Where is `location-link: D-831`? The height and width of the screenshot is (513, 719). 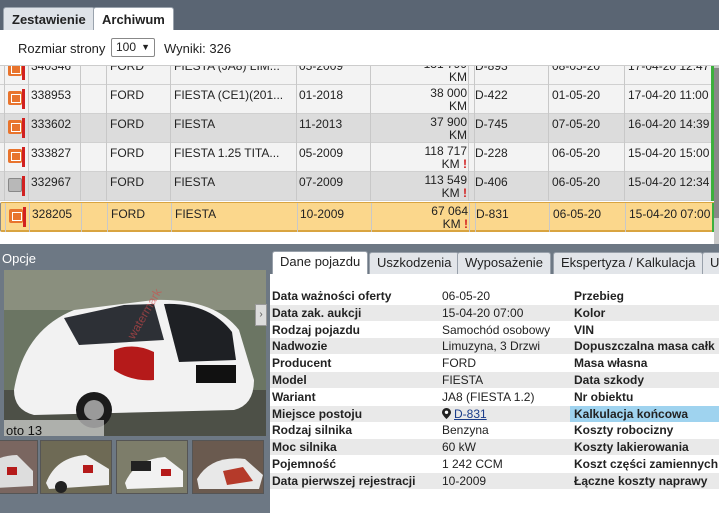 location-link: D-831 is located at coordinates (464, 414).